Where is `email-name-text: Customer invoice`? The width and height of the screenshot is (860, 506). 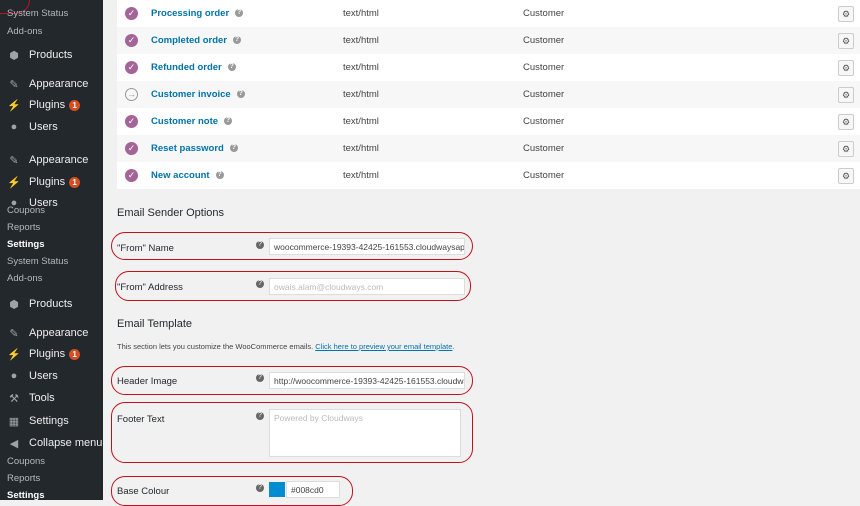 email-name-text: Customer invoice is located at coordinates (191, 94).